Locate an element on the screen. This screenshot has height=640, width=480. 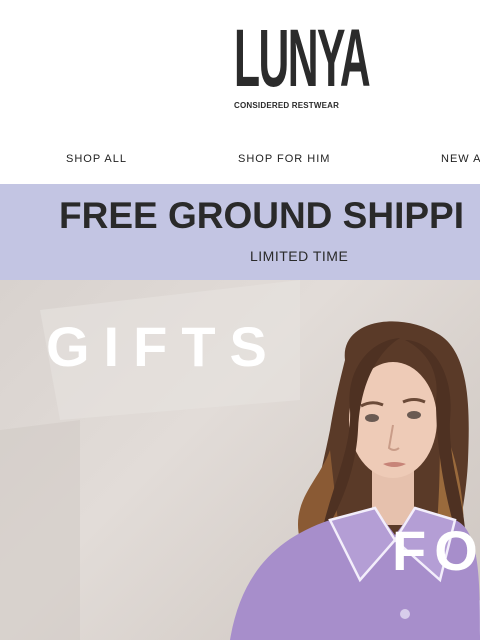
brand-logo: LUNYA CONSIDERED RESTWEAR is located at coordinates (302, 62).